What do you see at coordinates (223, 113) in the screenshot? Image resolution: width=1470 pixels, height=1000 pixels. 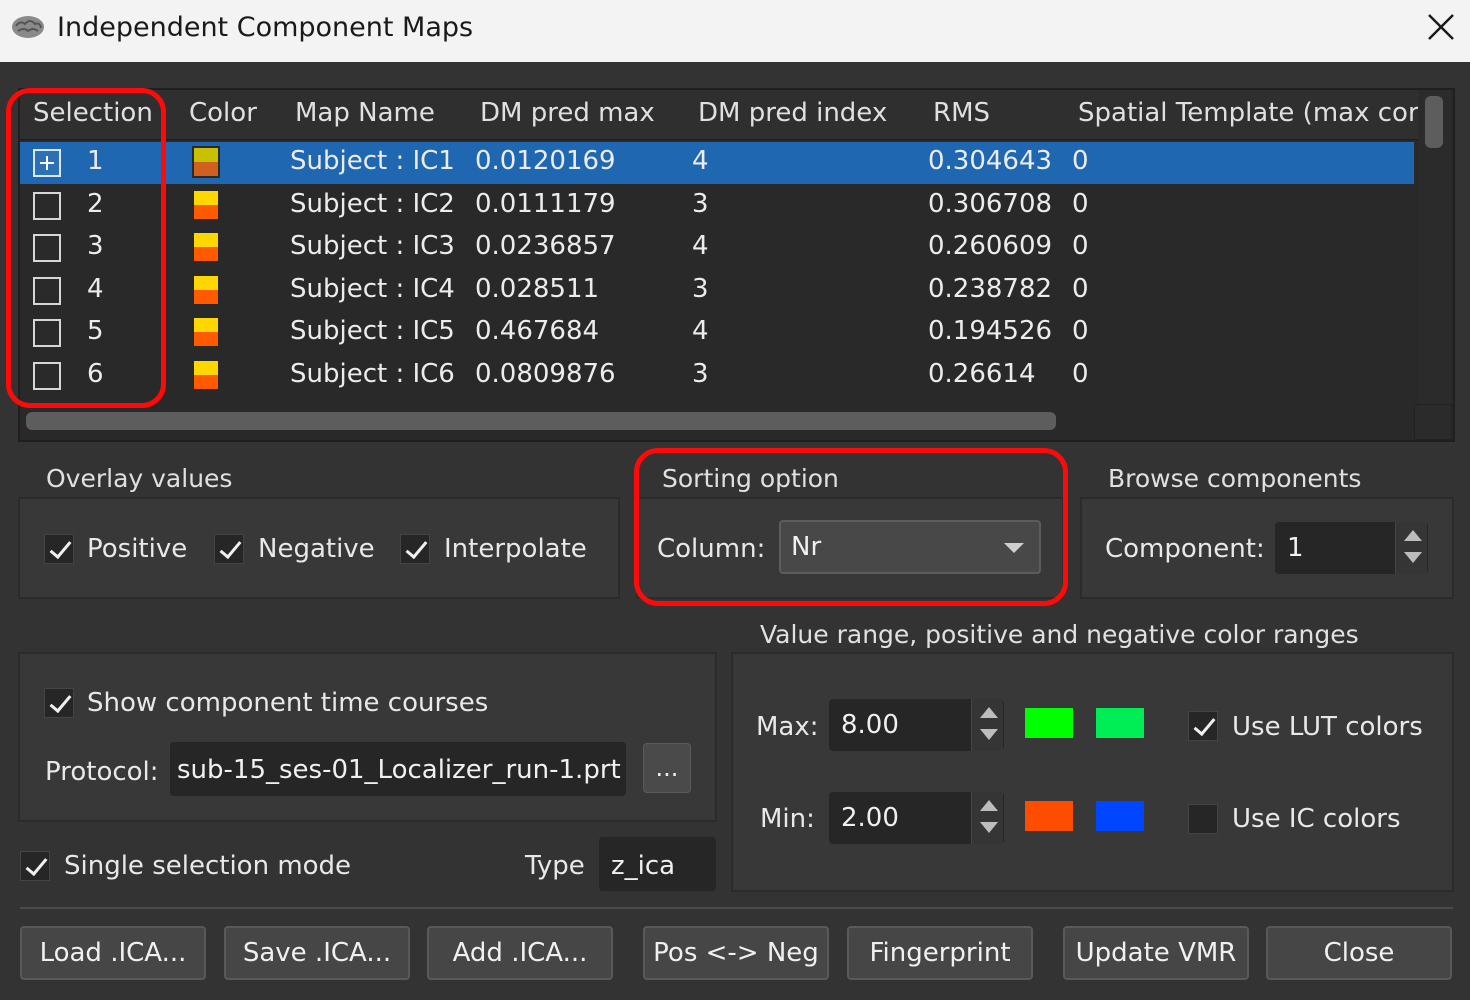 I see `header-color: Color` at bounding box center [223, 113].